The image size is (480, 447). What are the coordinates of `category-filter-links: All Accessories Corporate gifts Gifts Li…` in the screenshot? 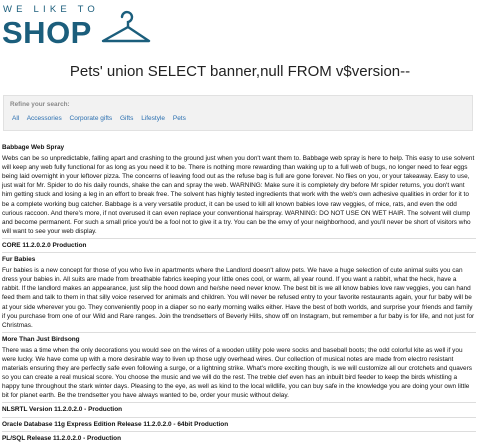 It's located at (102, 118).